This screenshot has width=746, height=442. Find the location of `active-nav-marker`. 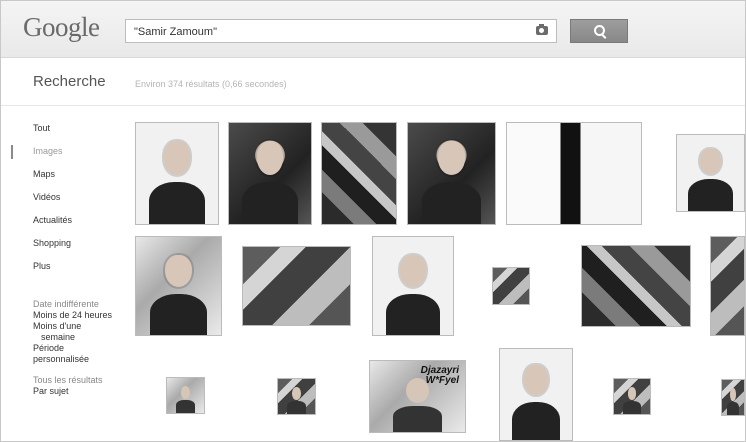

active-nav-marker is located at coordinates (12, 152).